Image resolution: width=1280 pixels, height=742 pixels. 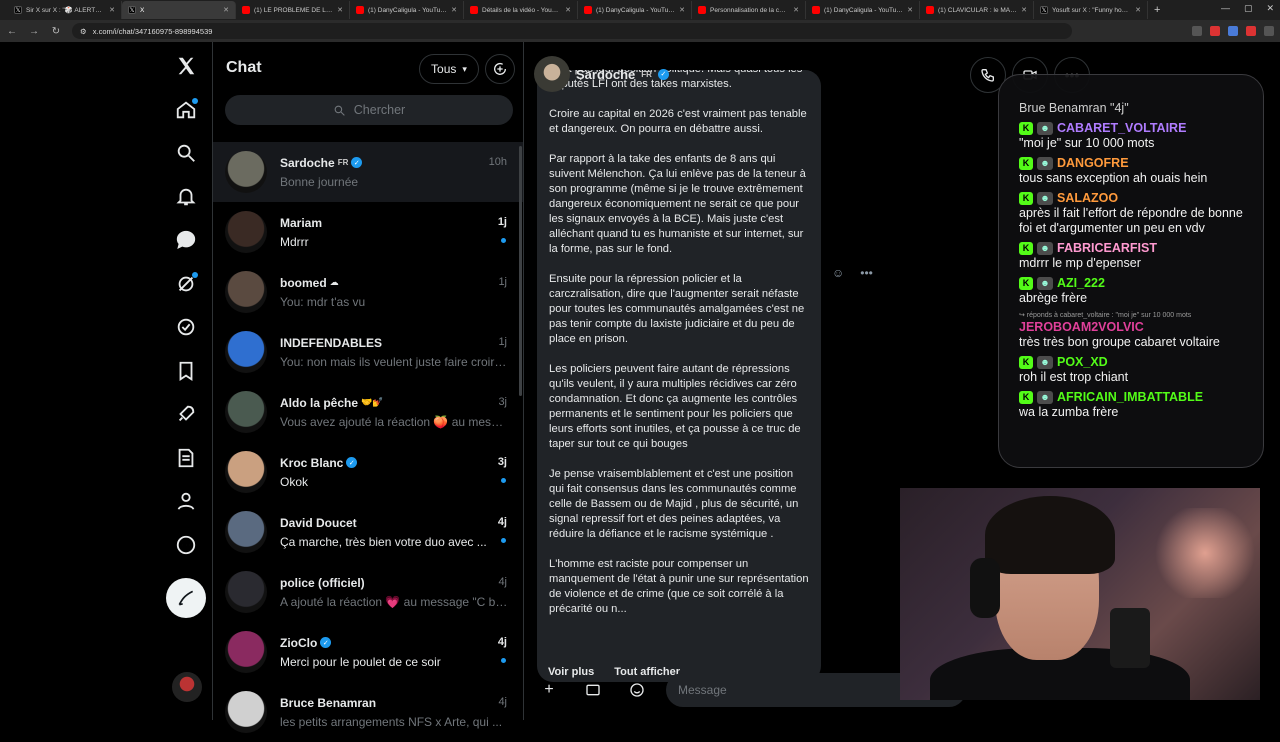 What do you see at coordinates (1225, 8) in the screenshot?
I see `minimize-icon: —` at bounding box center [1225, 8].